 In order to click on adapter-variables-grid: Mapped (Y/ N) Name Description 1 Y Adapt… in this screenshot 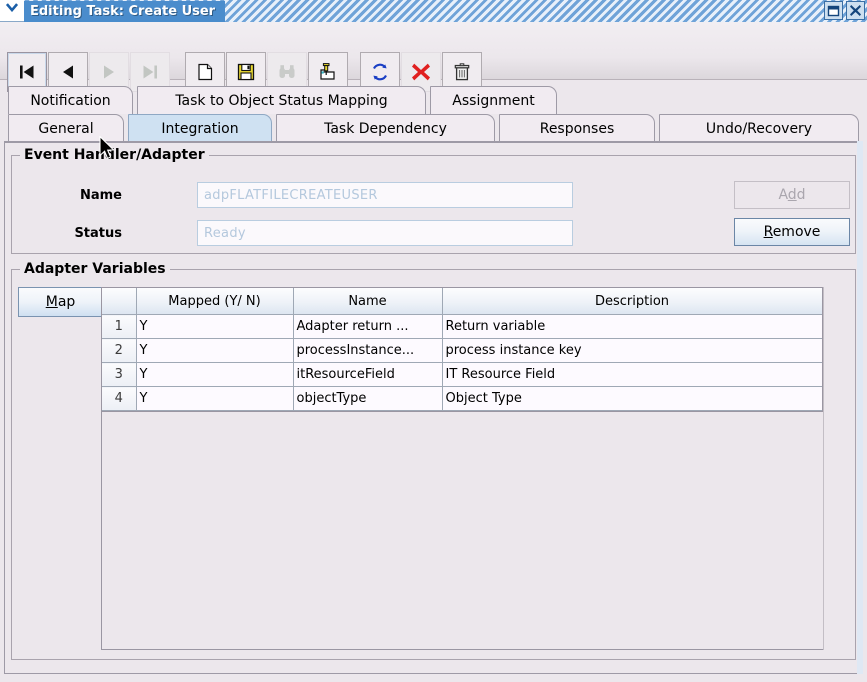, I will do `click(462, 349)`.